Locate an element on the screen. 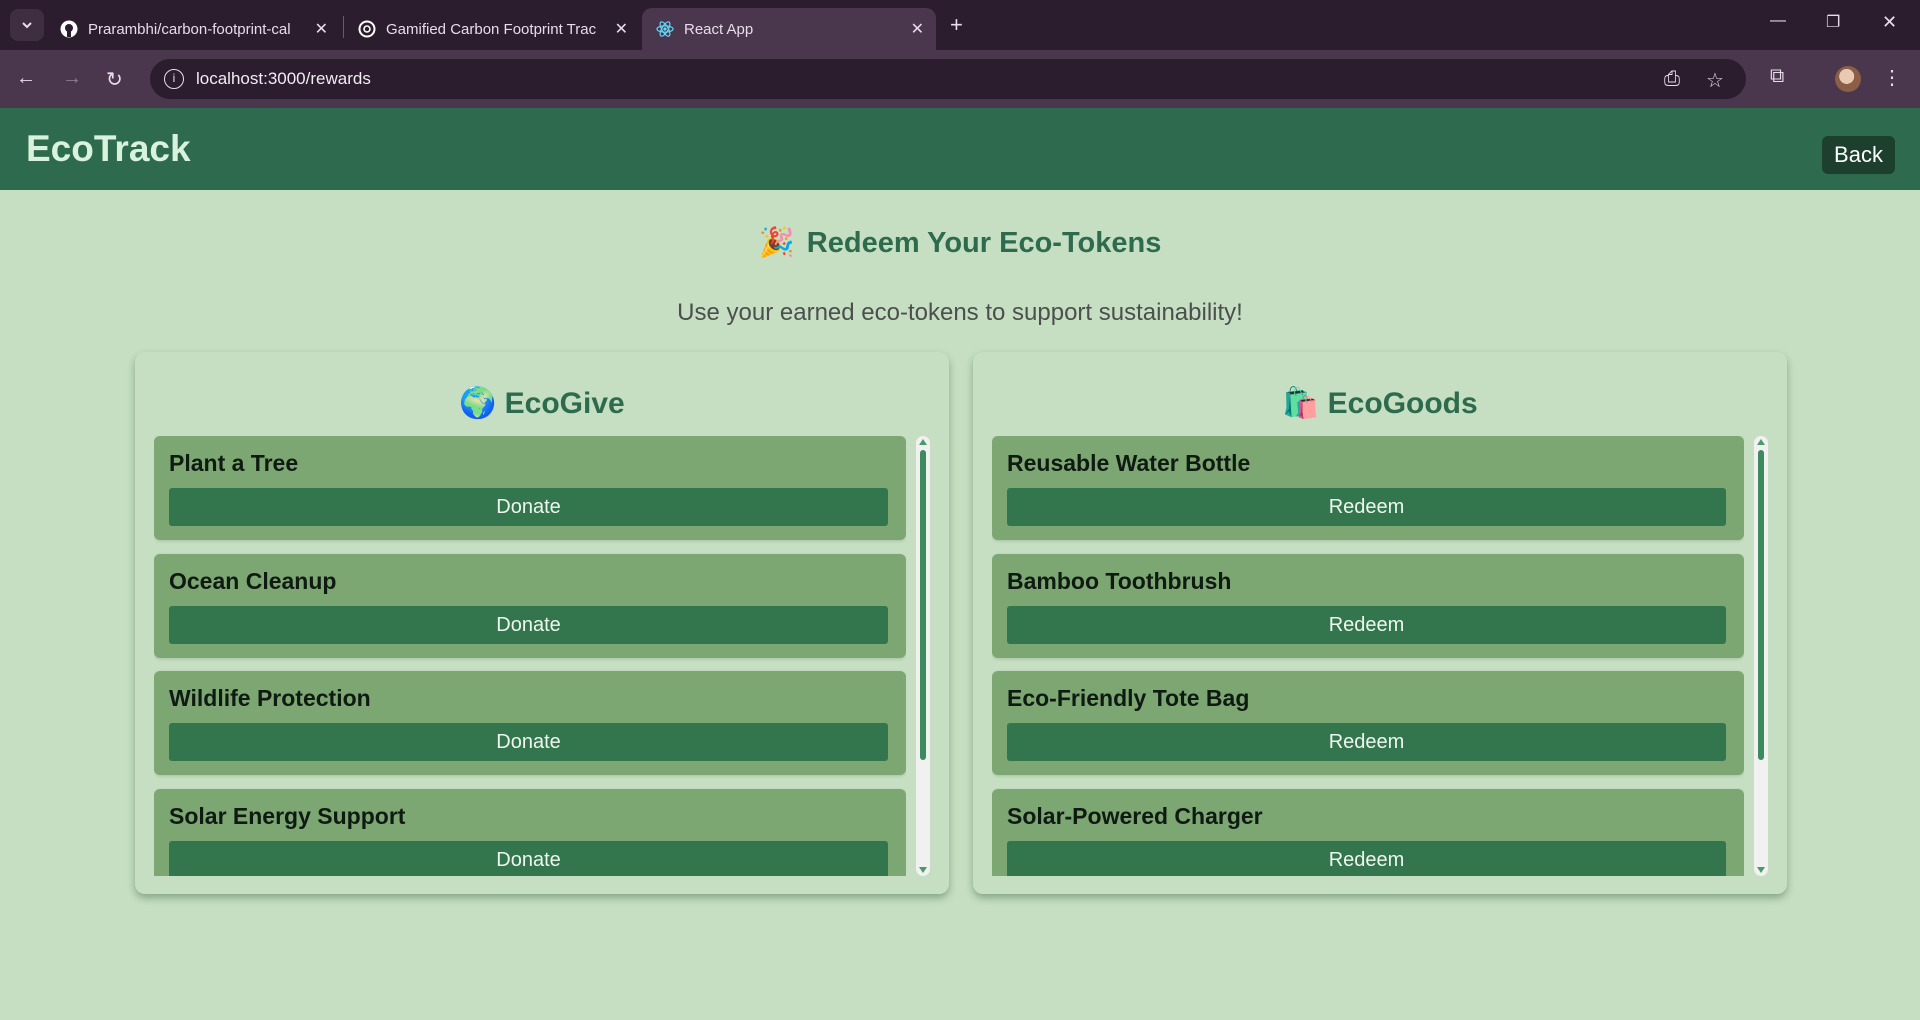  tab-search-button is located at coordinates (27, 25).